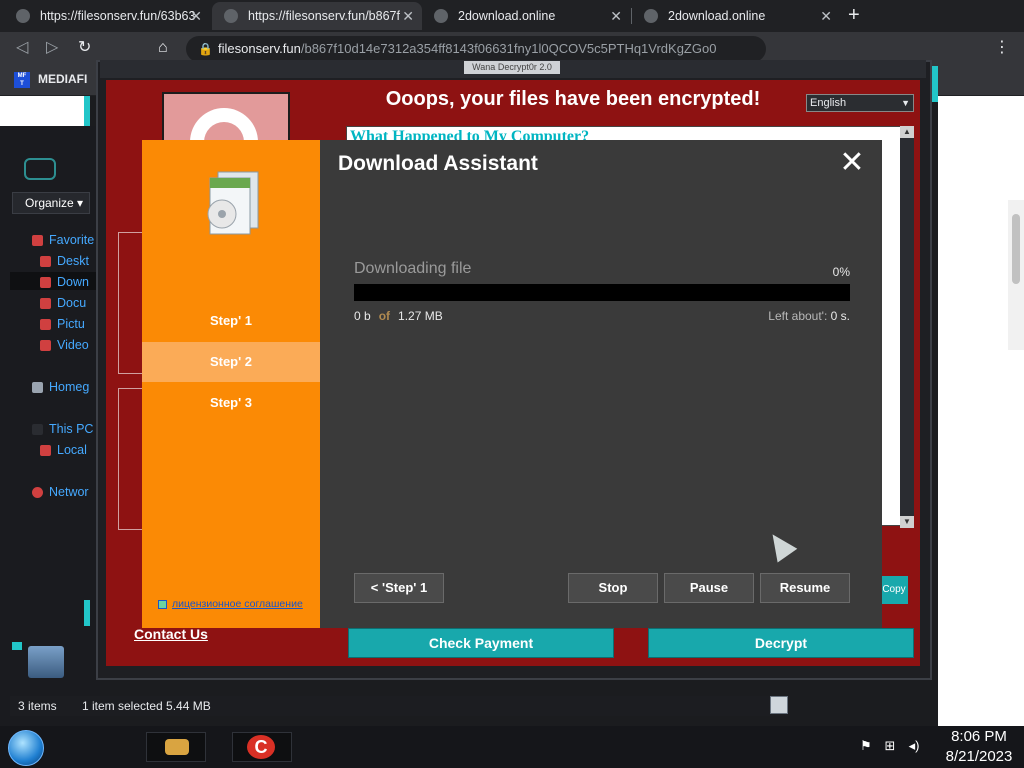 This screenshot has height=768, width=1024. Describe the element at coordinates (894, 590) in the screenshot. I see `copy-button: Copy` at that location.